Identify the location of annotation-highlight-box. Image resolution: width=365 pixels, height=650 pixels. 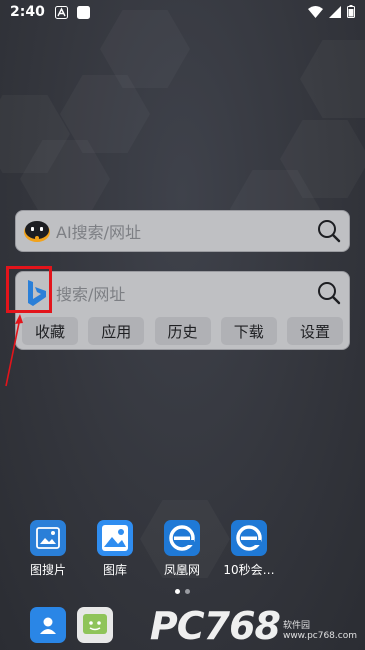
(29, 289).